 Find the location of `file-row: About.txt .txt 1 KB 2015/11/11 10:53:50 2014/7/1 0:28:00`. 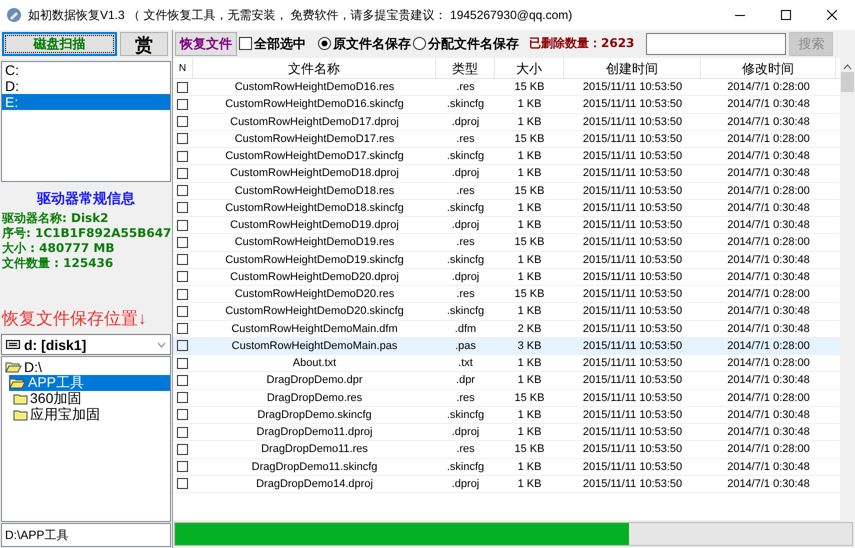

file-row: About.txt .txt 1 KB 2015/11/11 10:53:50 2014/7/1 0:28:00 is located at coordinates (506, 363).